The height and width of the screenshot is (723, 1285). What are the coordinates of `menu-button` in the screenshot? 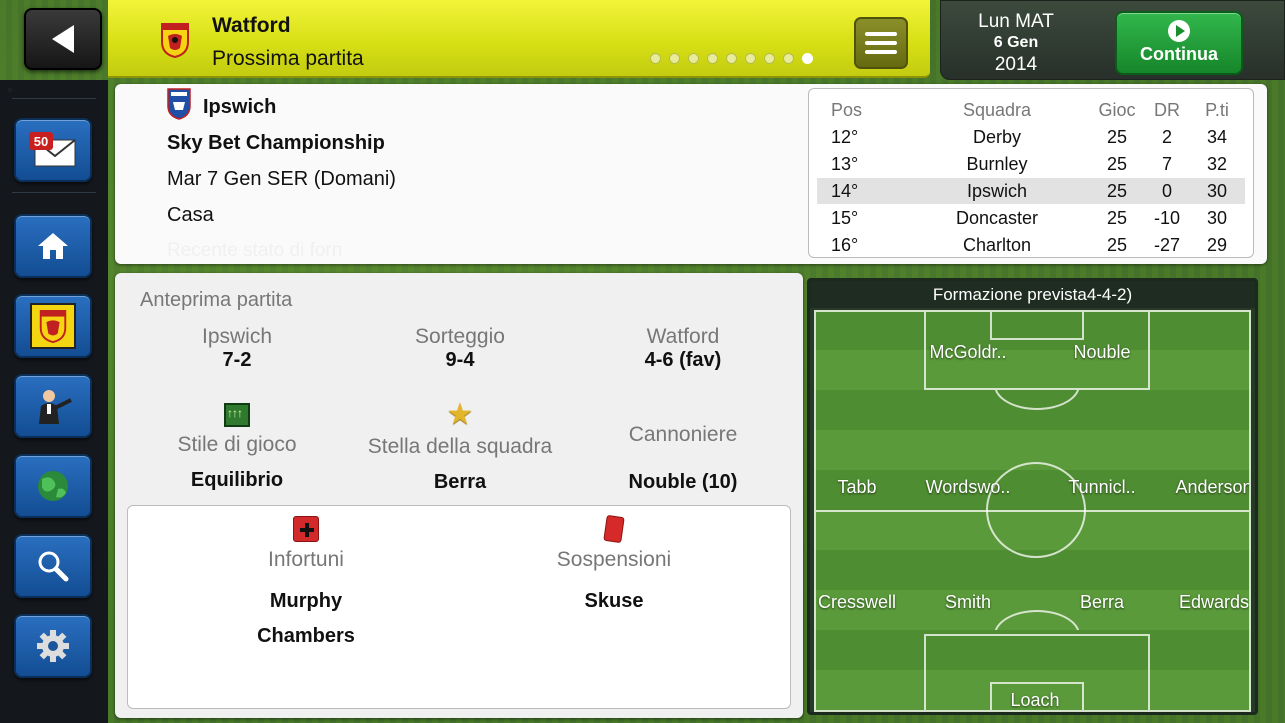 It's located at (881, 43).